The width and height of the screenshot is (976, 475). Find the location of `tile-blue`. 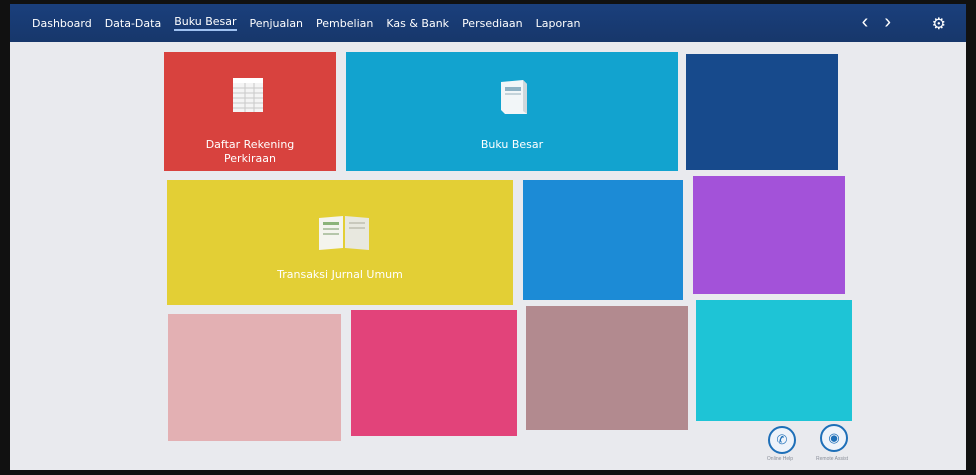

tile-blue is located at coordinates (603, 240).